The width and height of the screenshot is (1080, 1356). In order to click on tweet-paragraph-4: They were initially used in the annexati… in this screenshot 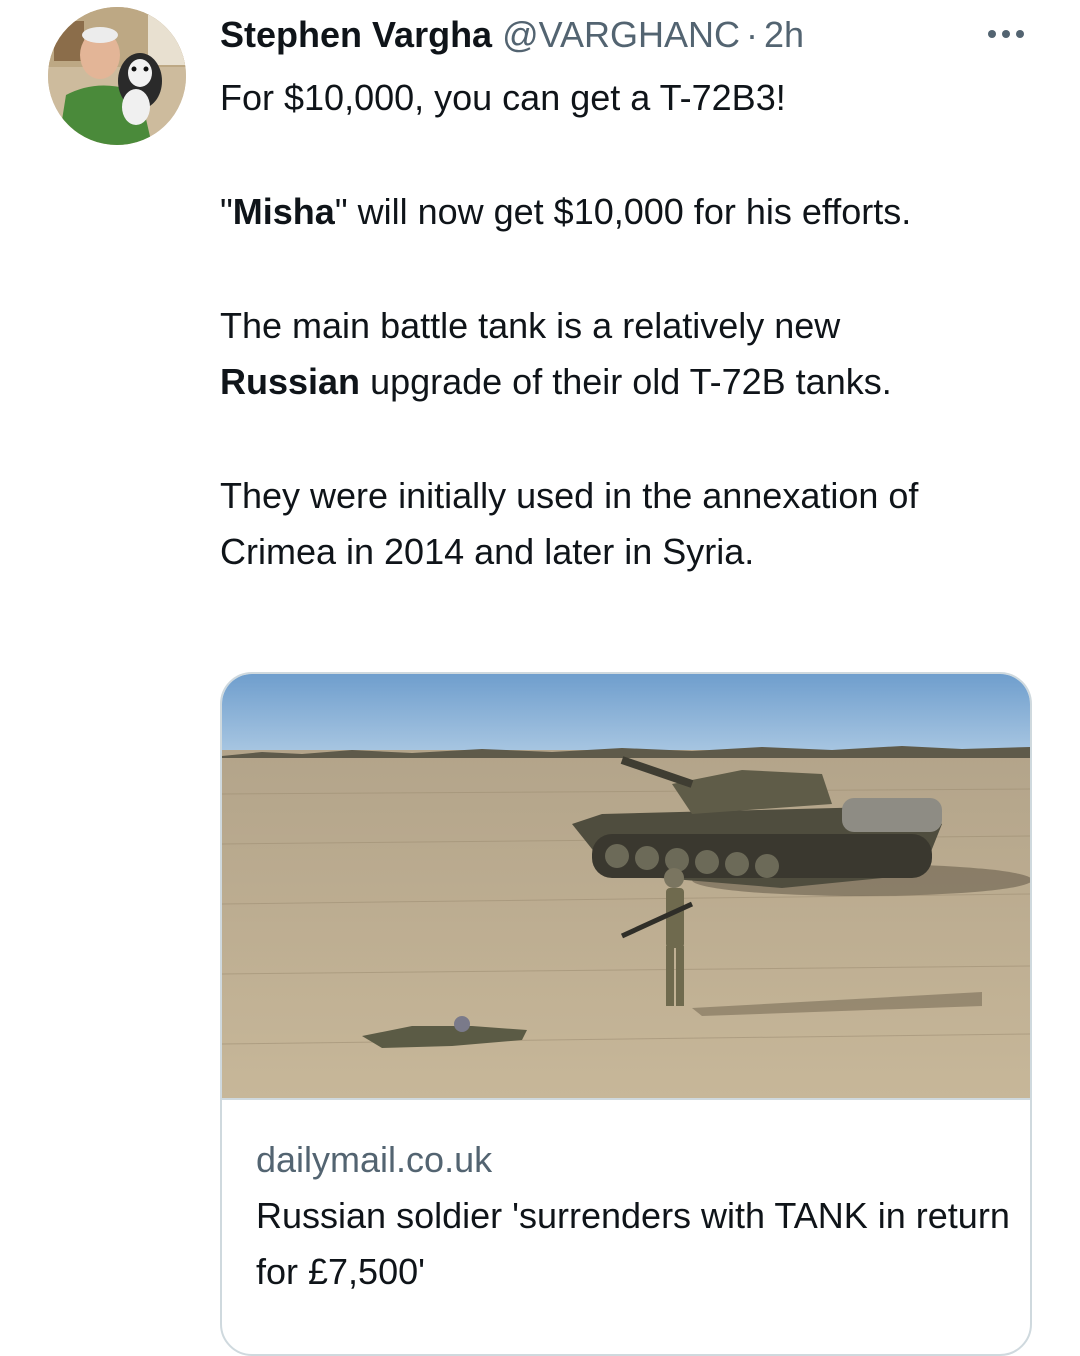, I will do `click(569, 523)`.